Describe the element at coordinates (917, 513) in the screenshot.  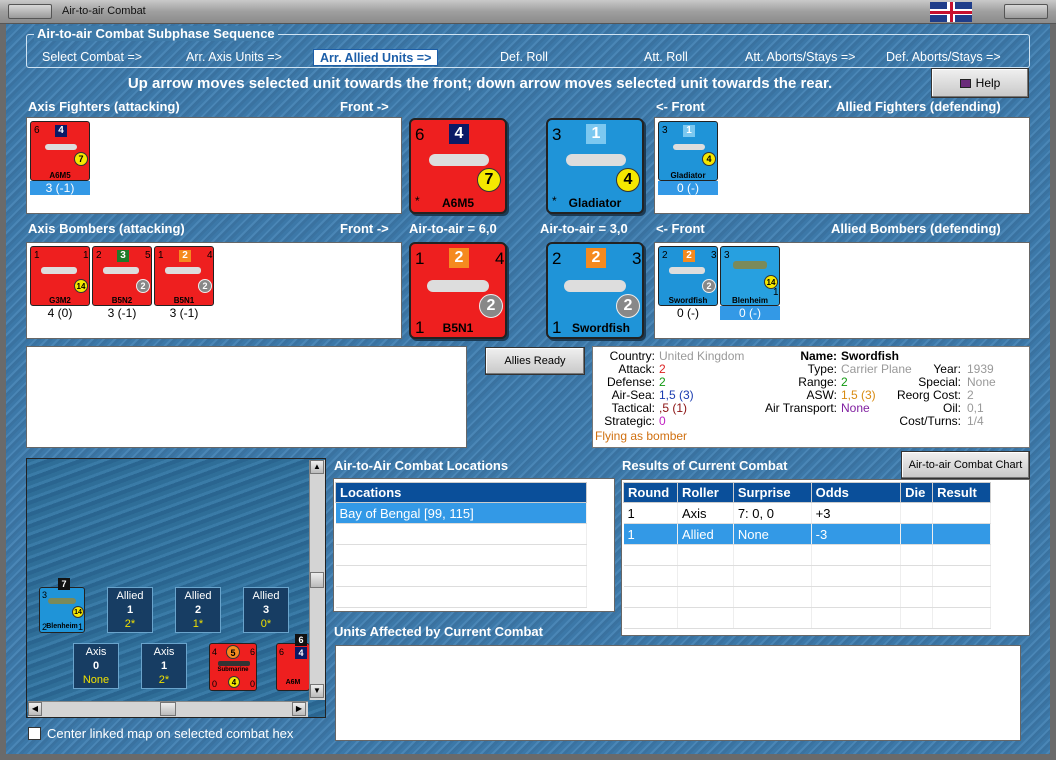
I see `cell-die` at that location.